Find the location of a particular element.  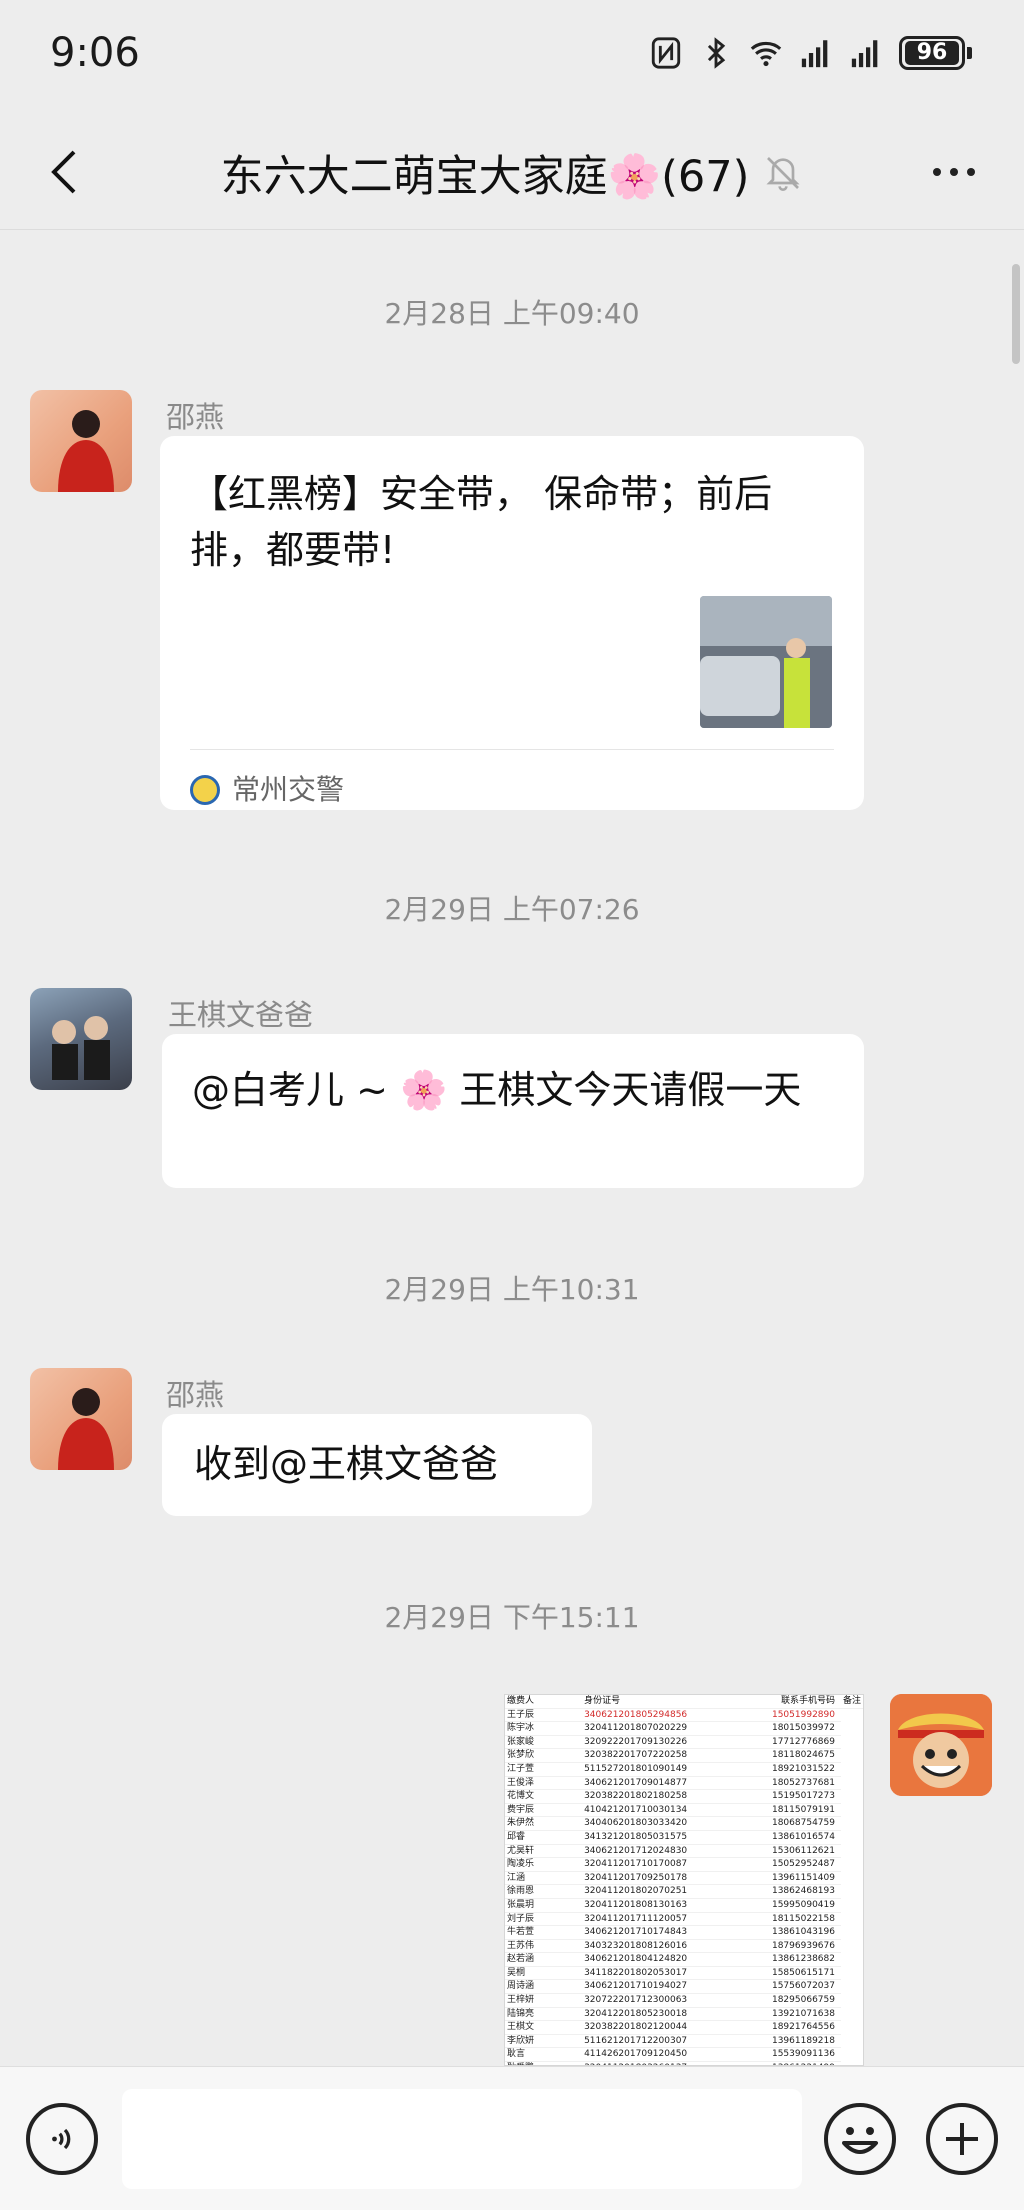

table-row: 刘子辰 320411201711120057 18115022158 is located at coordinates (684, 1919).